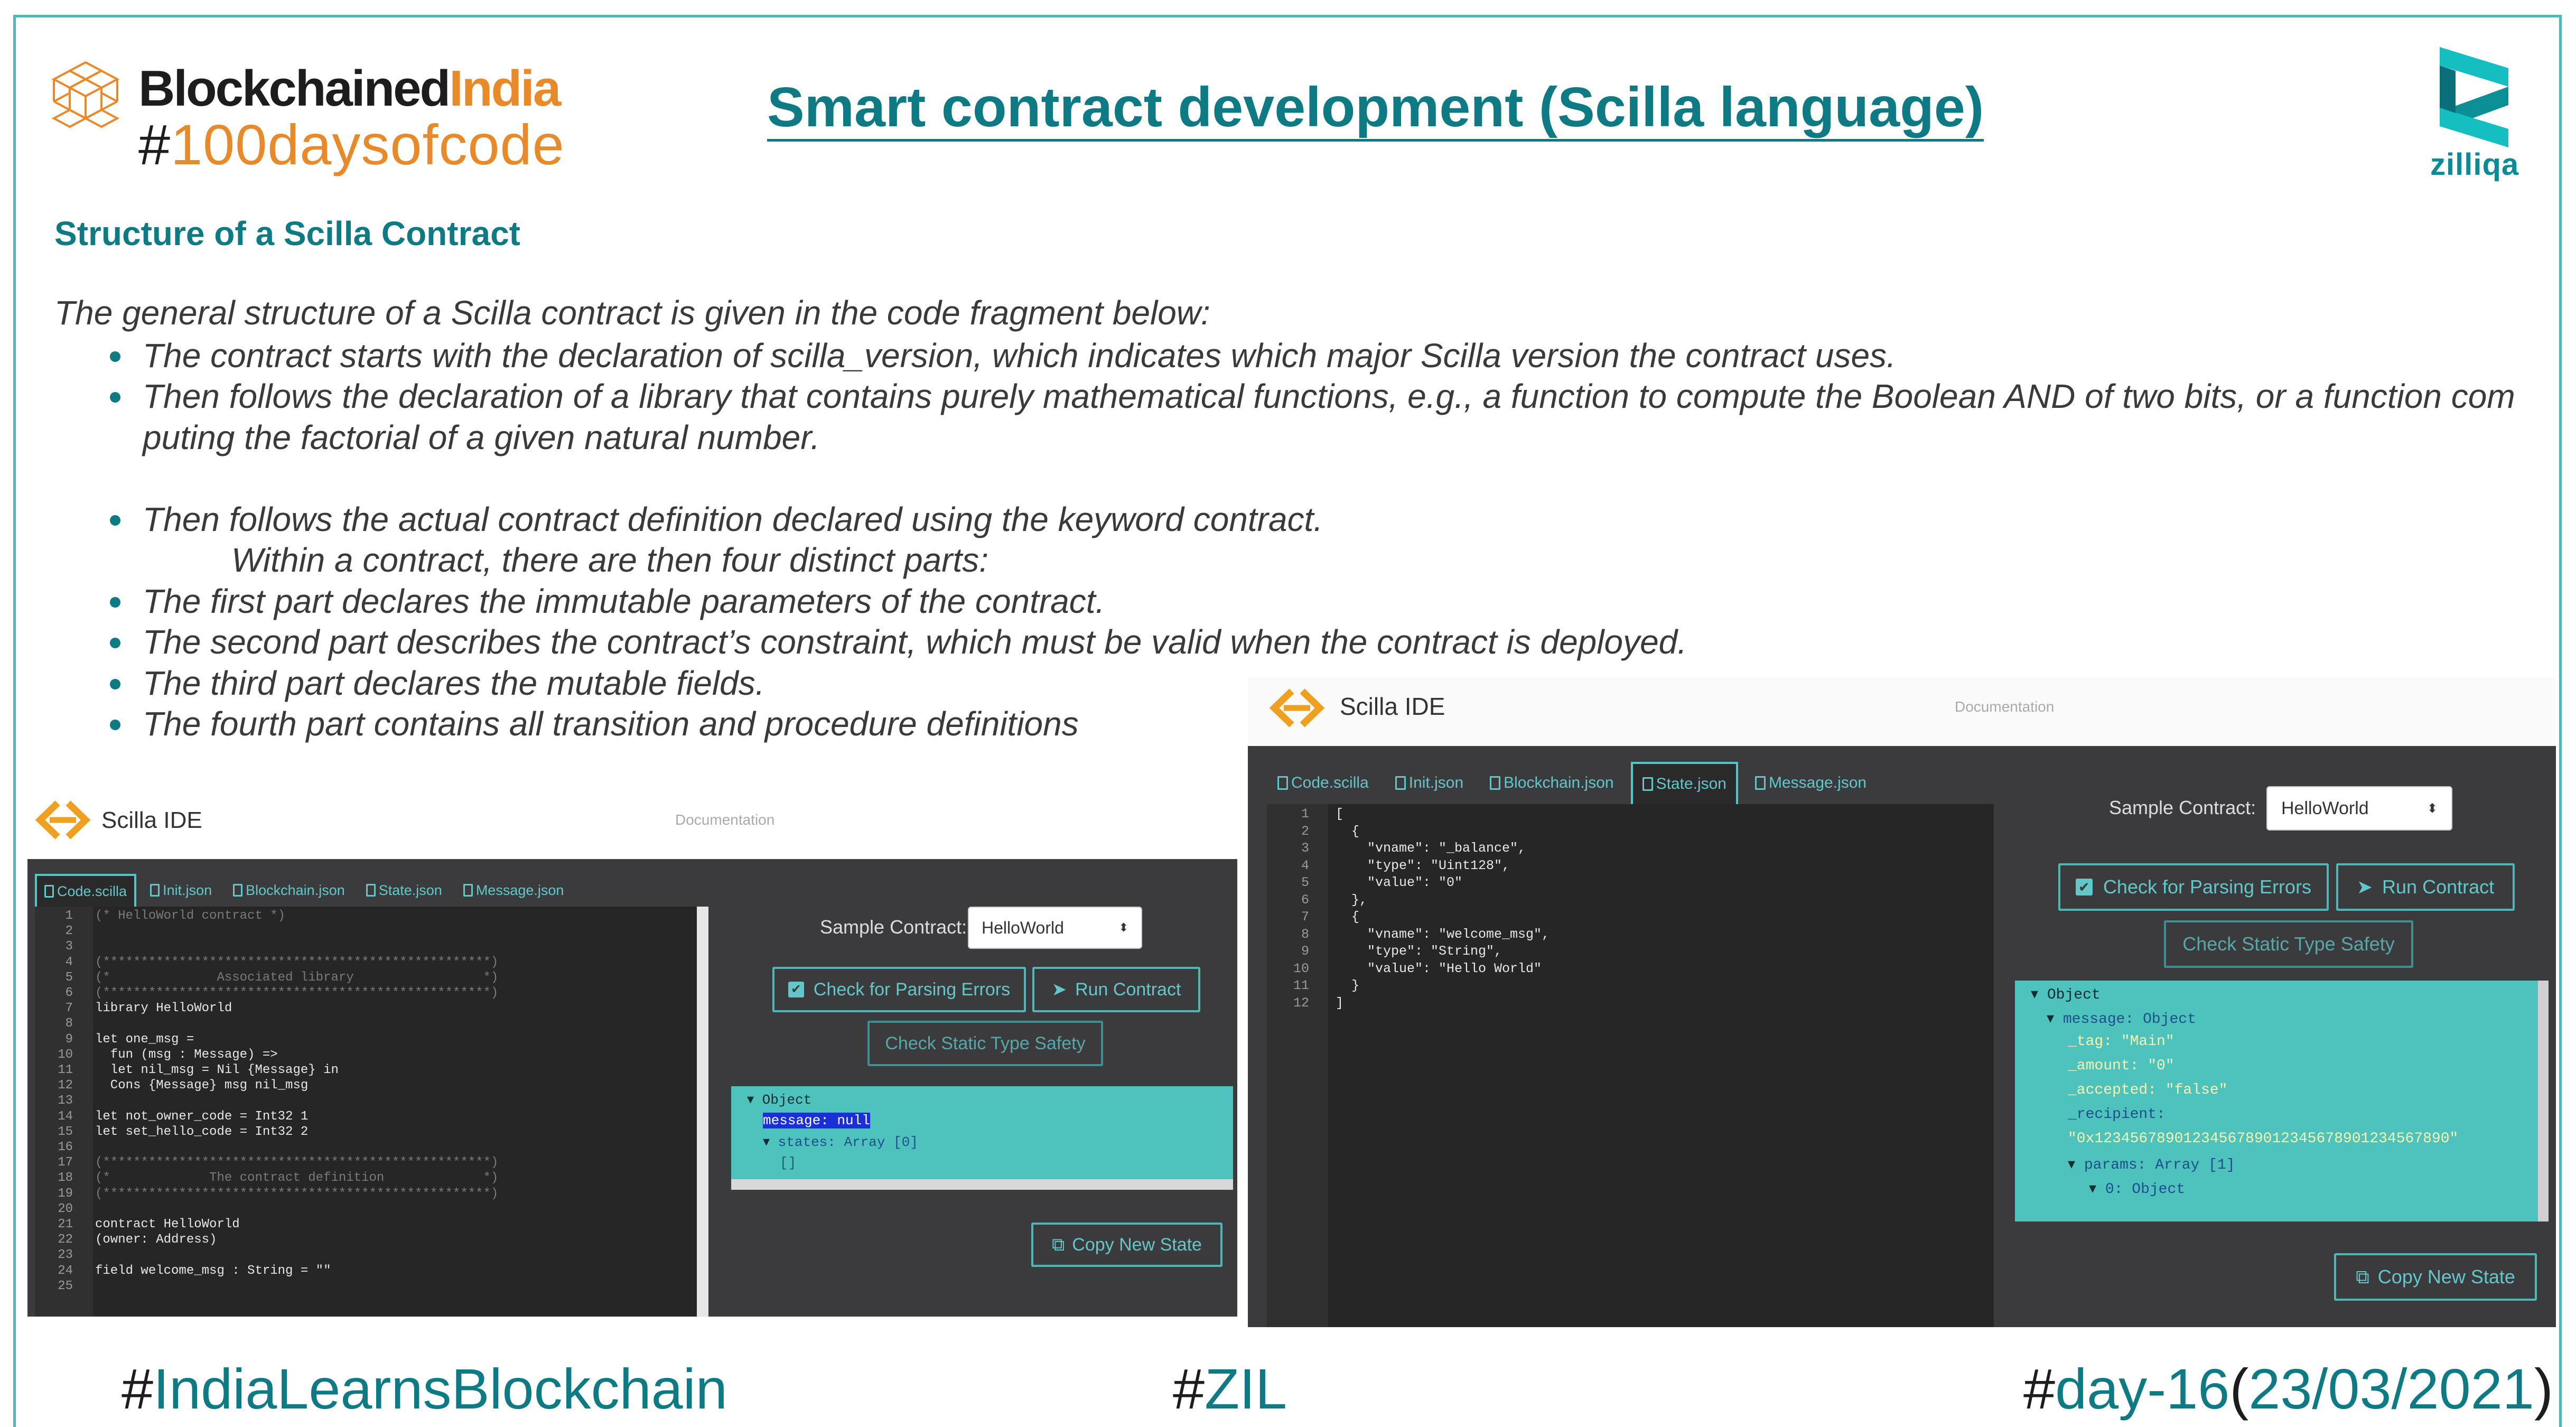  Describe the element at coordinates (702, 1112) in the screenshot. I see `editor-scrollbar` at that location.